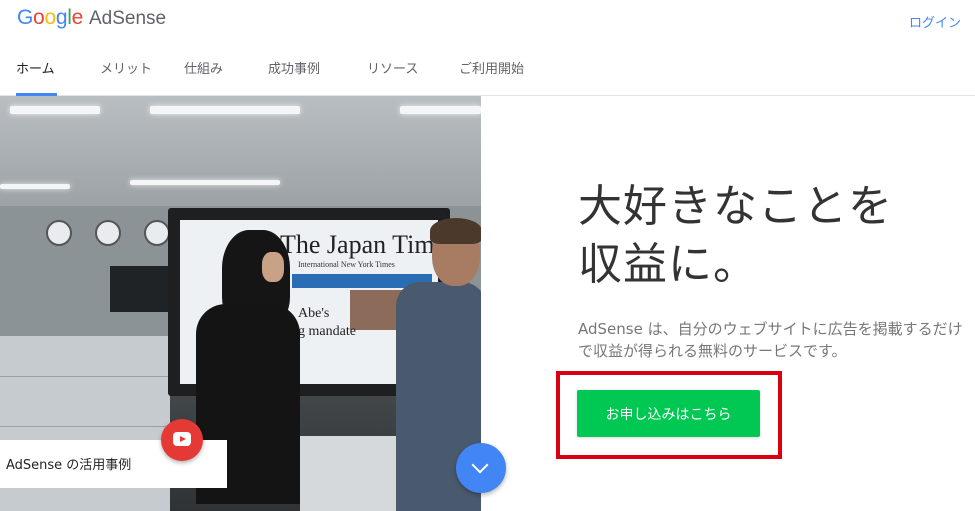 This screenshot has height=511, width=975. I want to click on sign-up-button: お申し込みはこちら, so click(668, 413).